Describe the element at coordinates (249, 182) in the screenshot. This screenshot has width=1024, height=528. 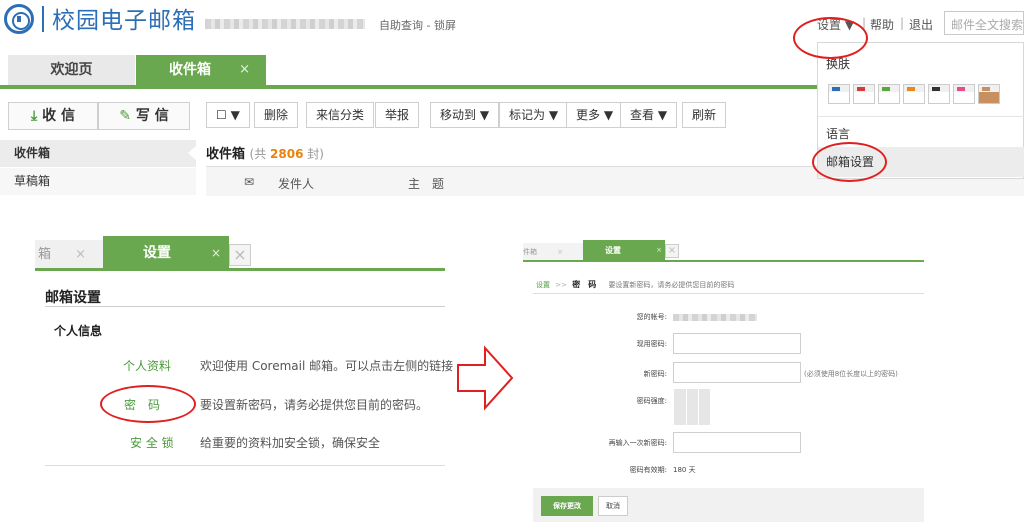
I see `envelope-icon: ✉` at that location.